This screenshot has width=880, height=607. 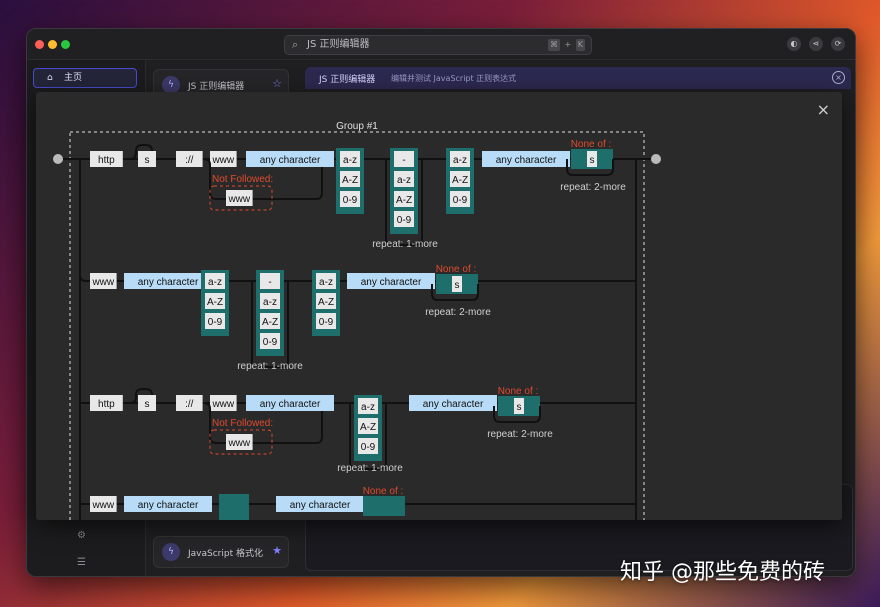 What do you see at coordinates (39, 44) in the screenshot?
I see `close-window-button` at bounding box center [39, 44].